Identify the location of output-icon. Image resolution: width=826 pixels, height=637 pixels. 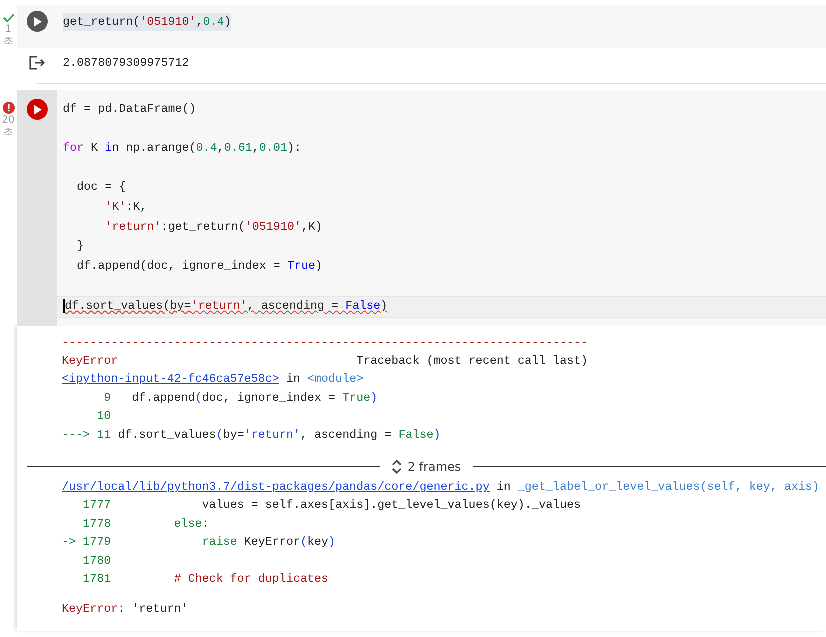
(37, 63).